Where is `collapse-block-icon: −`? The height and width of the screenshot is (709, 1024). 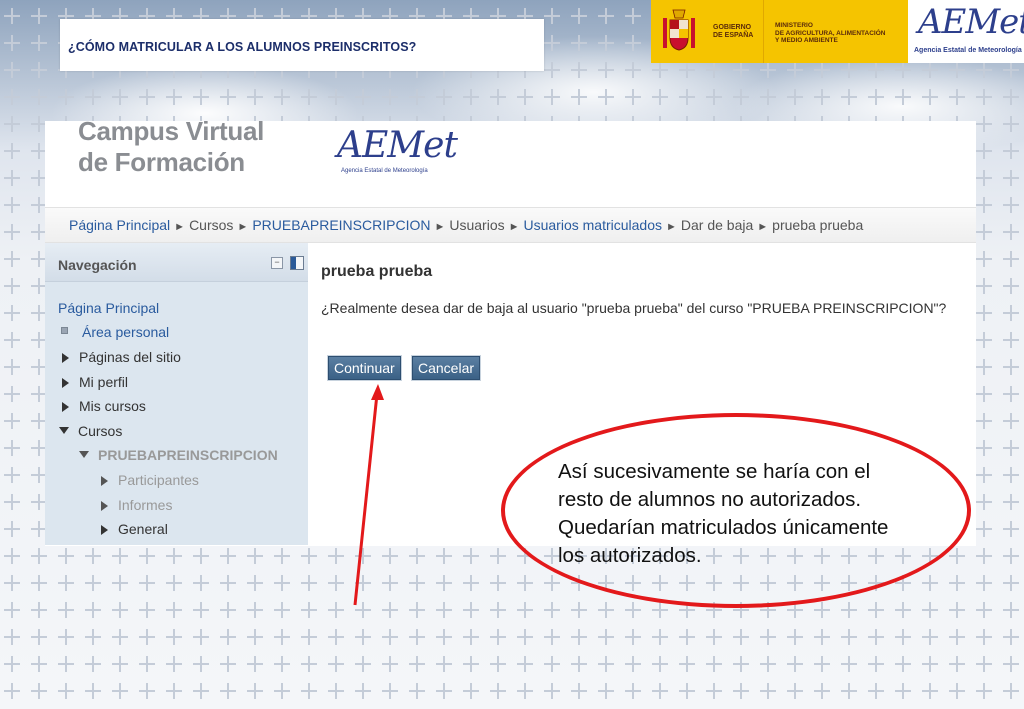
collapse-block-icon: − is located at coordinates (277, 263).